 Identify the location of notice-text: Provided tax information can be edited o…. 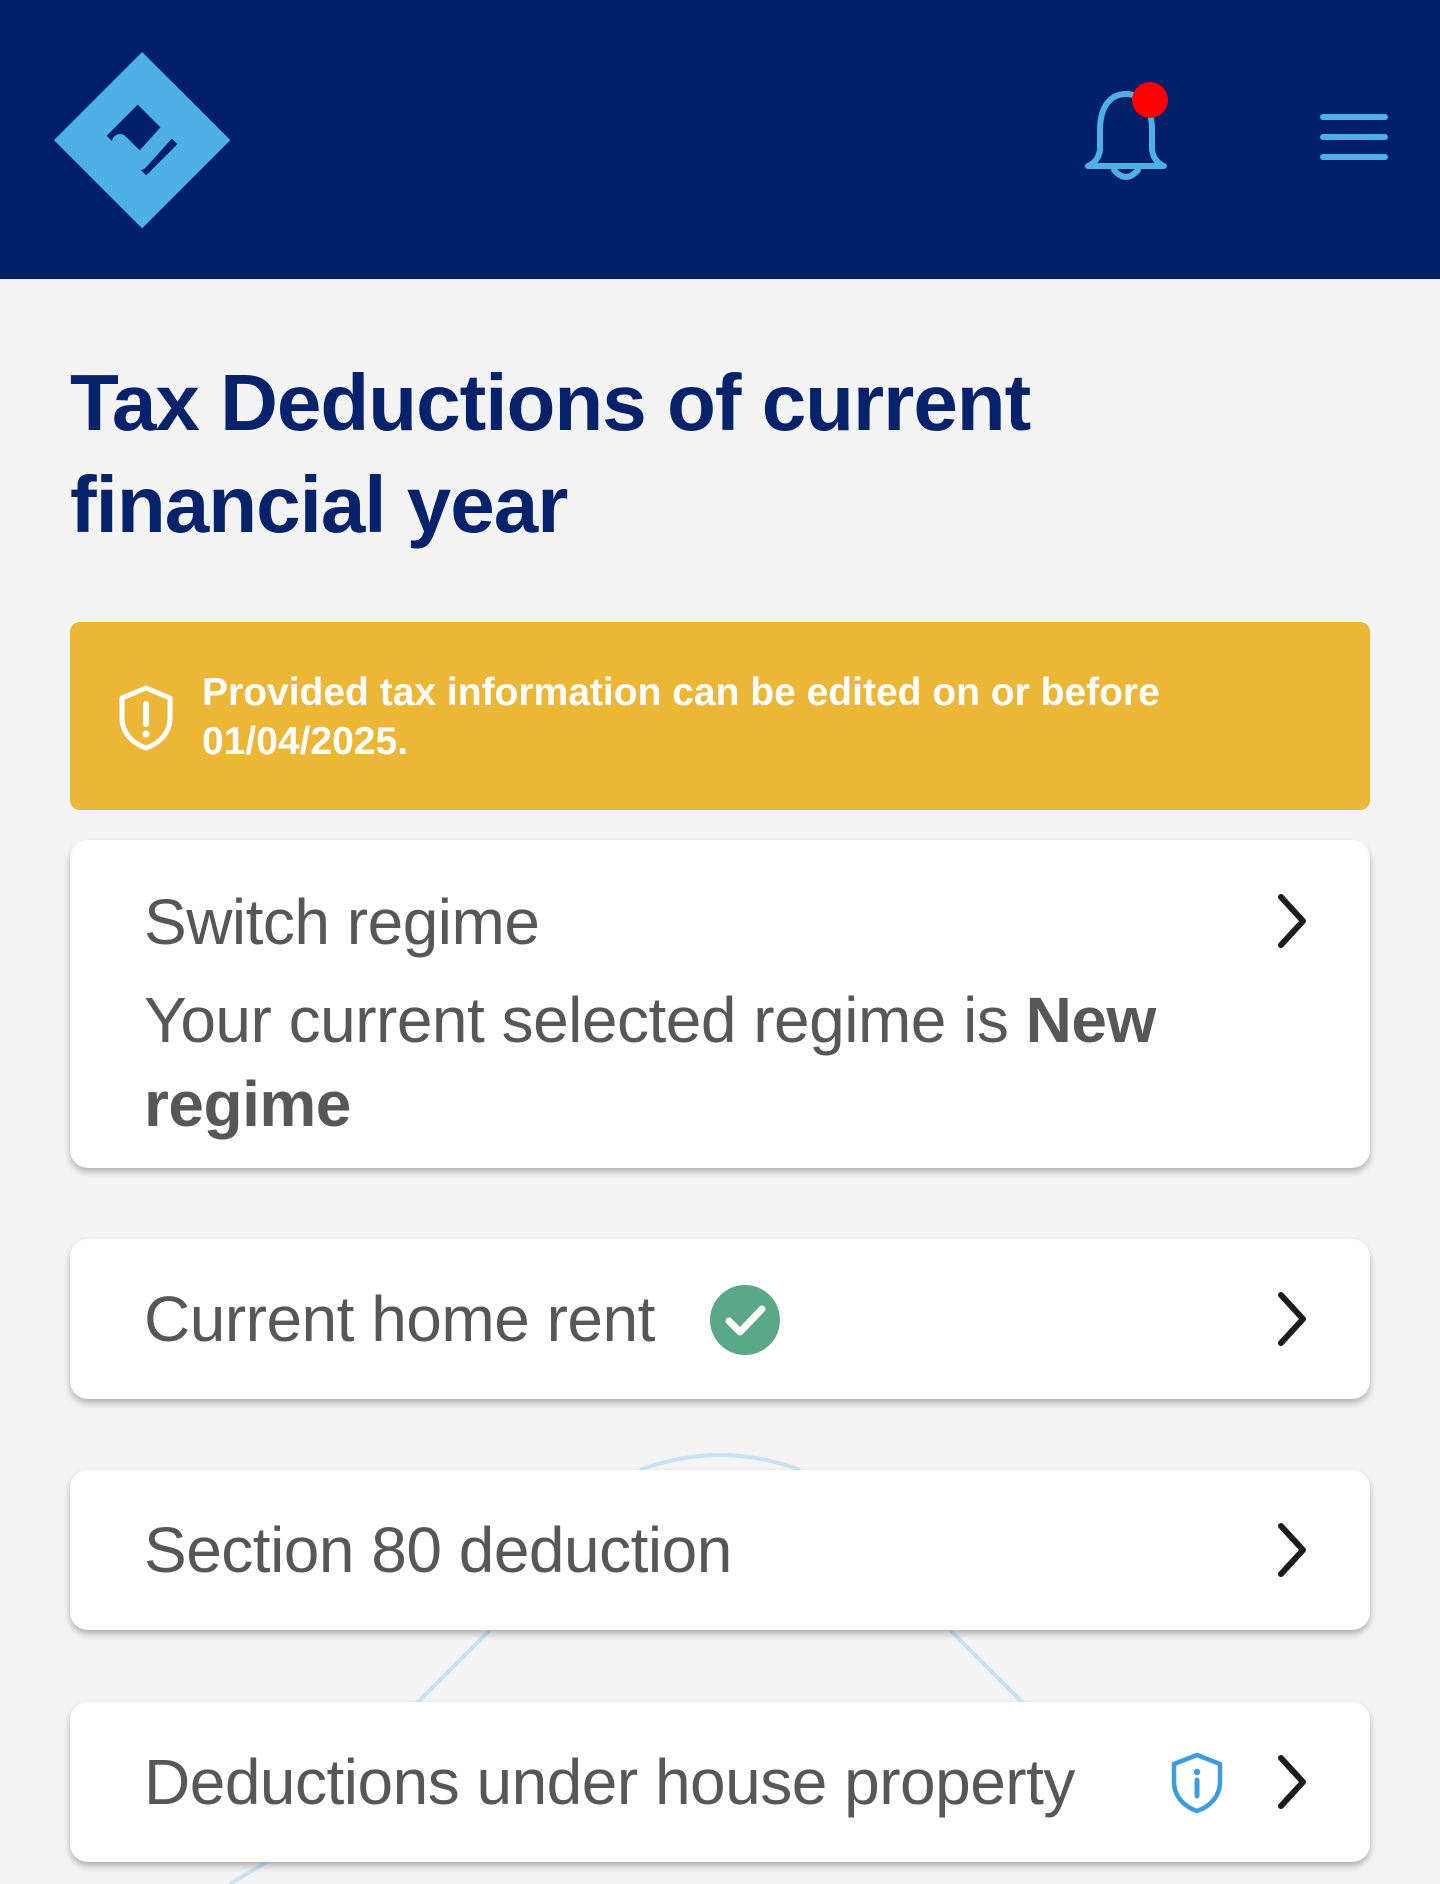
(752, 717).